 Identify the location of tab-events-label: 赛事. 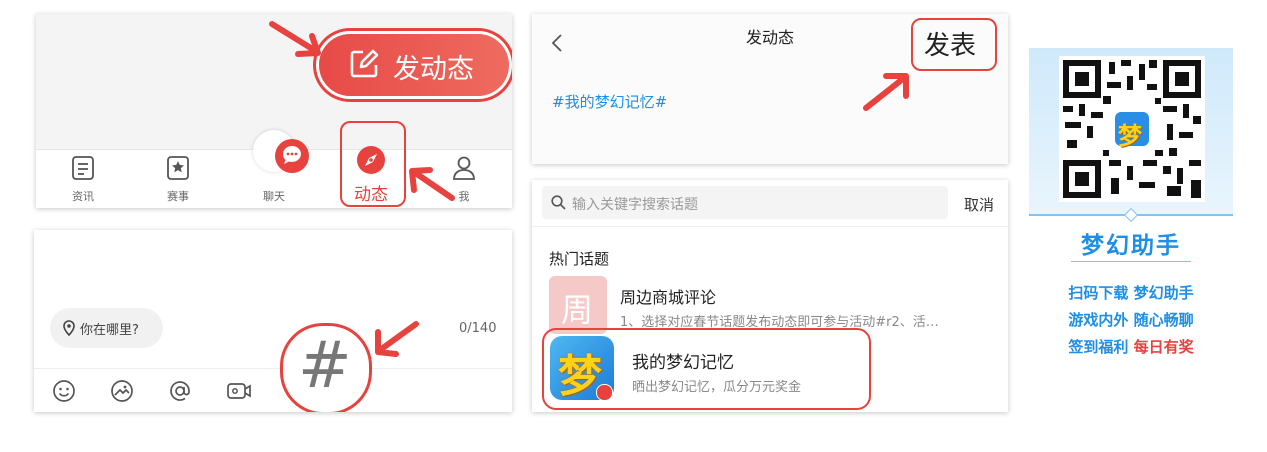
(178, 196).